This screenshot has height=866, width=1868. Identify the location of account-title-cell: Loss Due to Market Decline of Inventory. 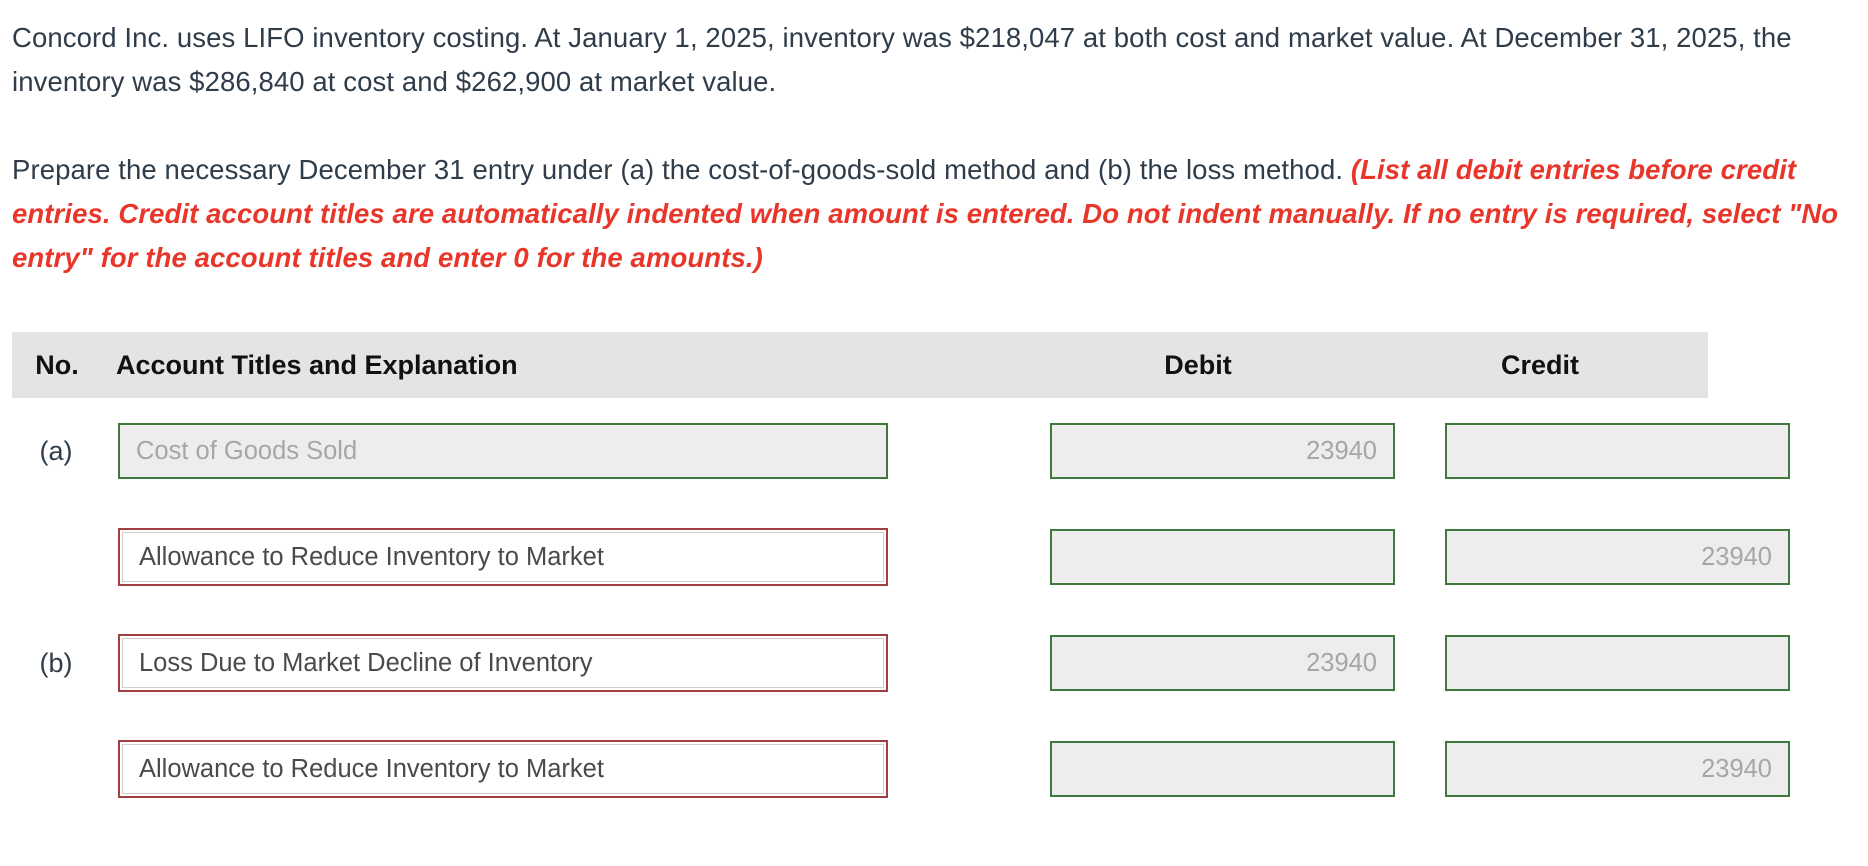
(563, 663).